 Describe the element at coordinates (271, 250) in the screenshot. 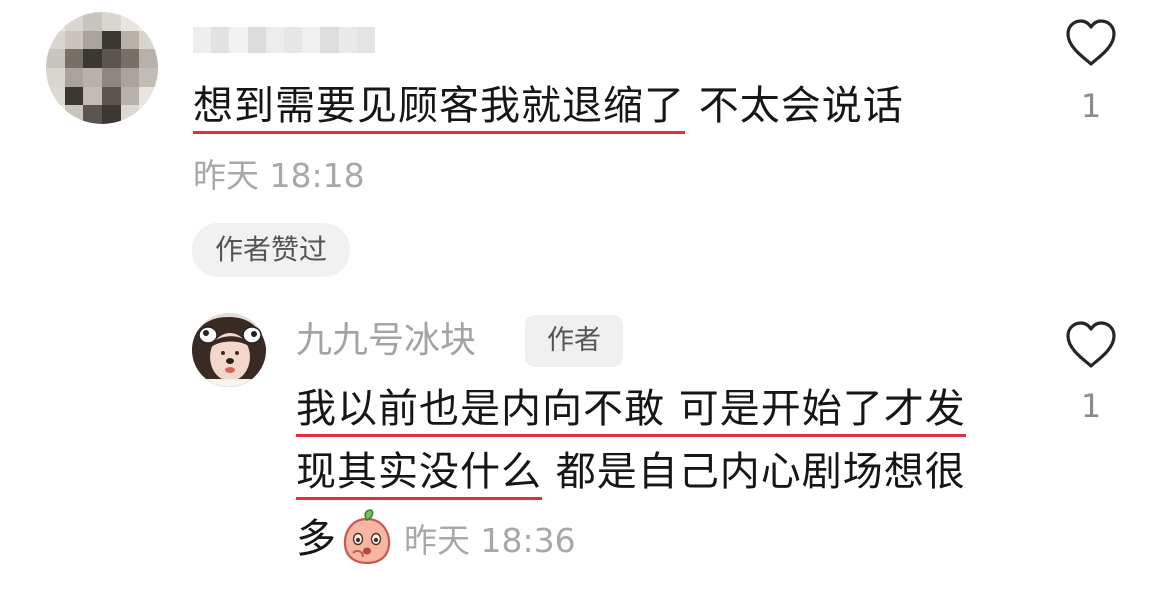

I see `author-liked-badge: 作者赞过` at that location.